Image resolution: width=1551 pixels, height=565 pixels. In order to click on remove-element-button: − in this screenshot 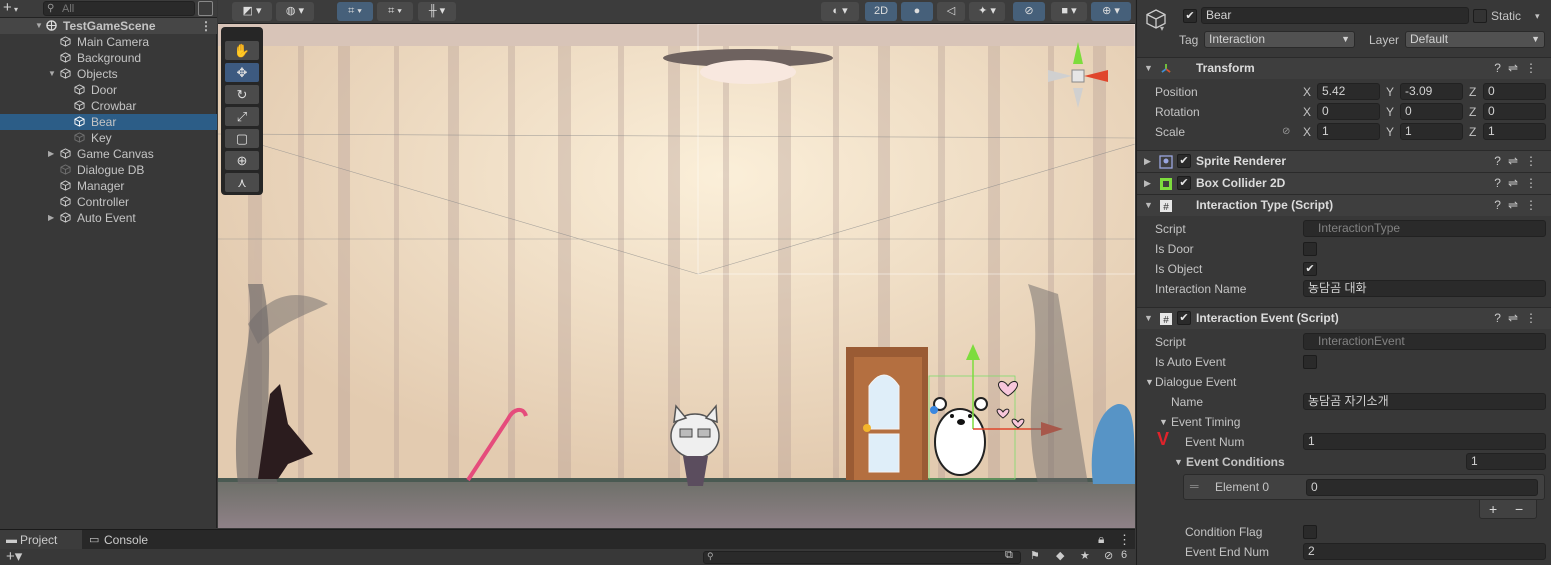, I will do `click(1519, 509)`.